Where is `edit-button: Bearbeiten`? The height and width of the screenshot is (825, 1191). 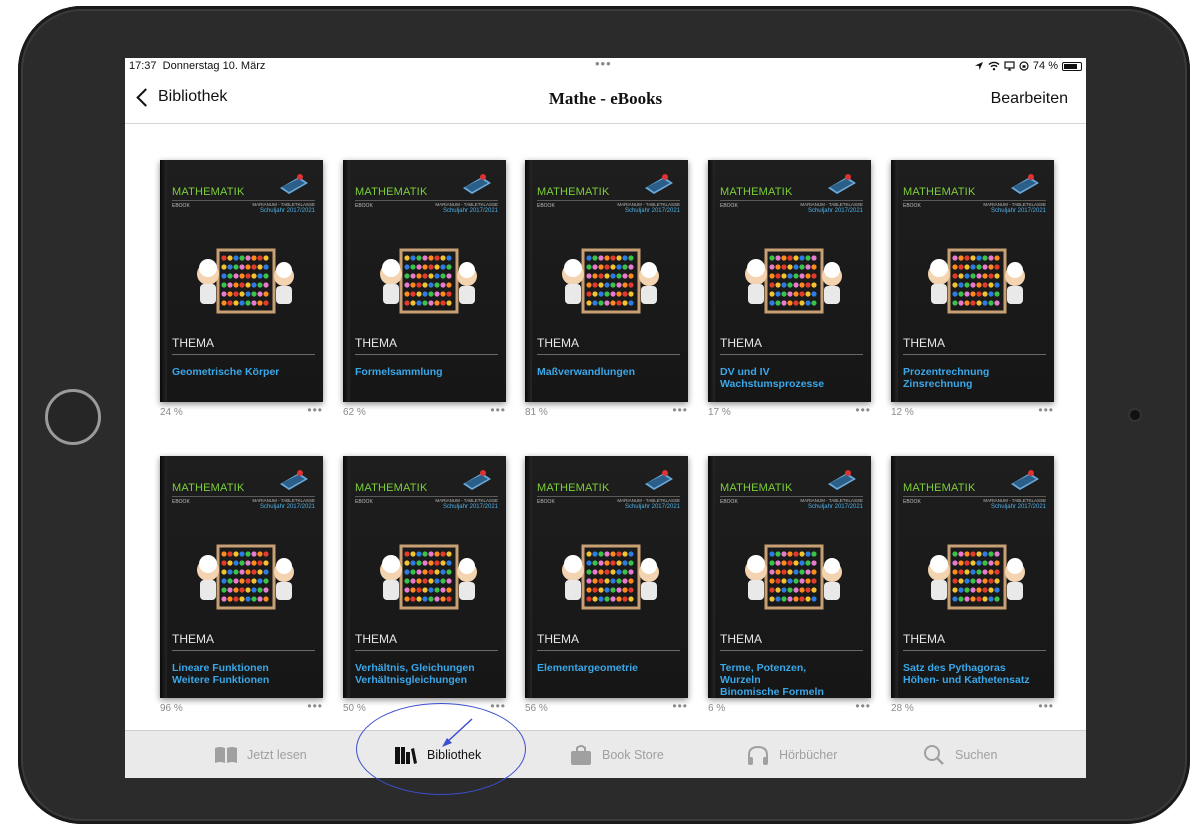 edit-button: Bearbeiten is located at coordinates (1029, 99).